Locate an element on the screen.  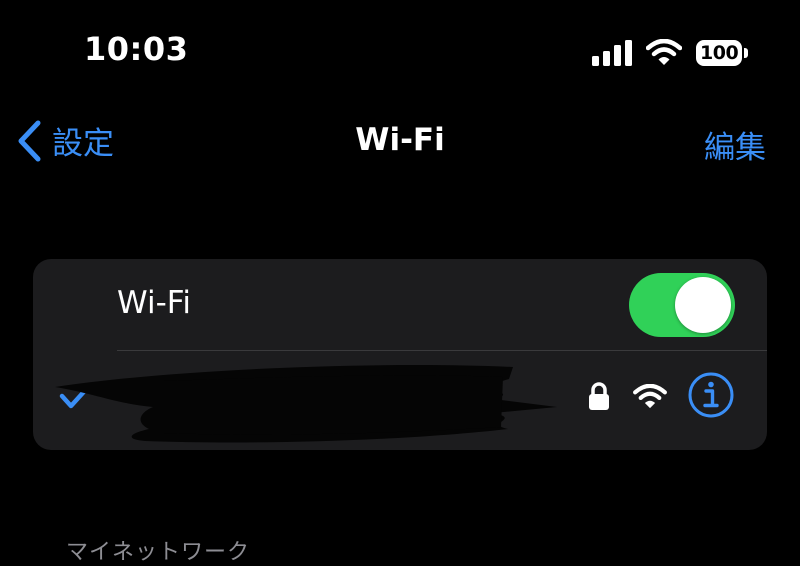
page-title: Wi-Fi is located at coordinates (400, 140).